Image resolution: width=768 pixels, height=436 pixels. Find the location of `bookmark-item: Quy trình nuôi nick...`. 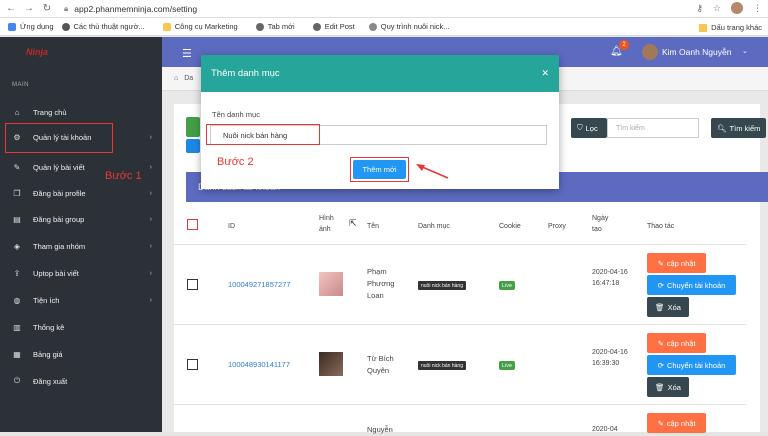

bookmark-item: Quy trình nuôi nick... is located at coordinates (409, 26).